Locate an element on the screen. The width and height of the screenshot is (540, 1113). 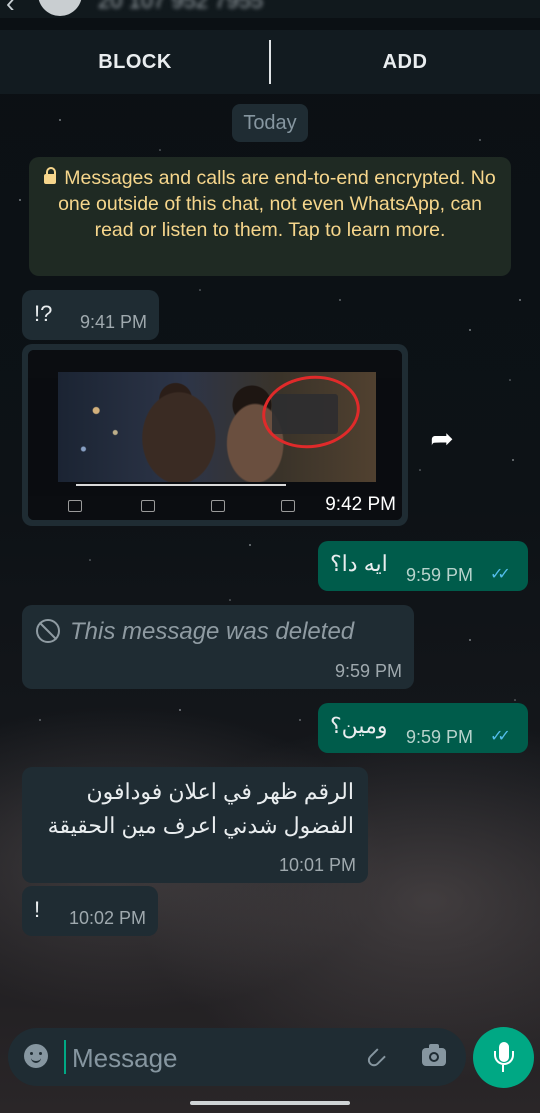
message-text: ايه دا؟ is located at coordinates (359, 563).